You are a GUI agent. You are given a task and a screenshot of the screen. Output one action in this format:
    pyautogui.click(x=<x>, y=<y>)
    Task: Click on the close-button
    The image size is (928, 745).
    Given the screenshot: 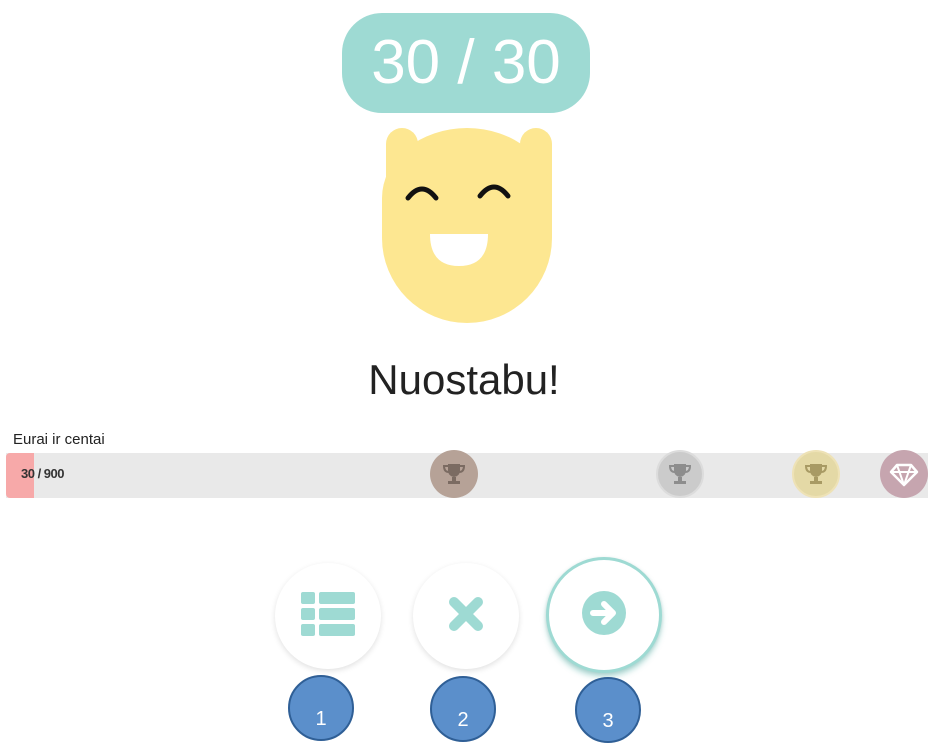 What is the action you would take?
    pyautogui.click(x=466, y=616)
    